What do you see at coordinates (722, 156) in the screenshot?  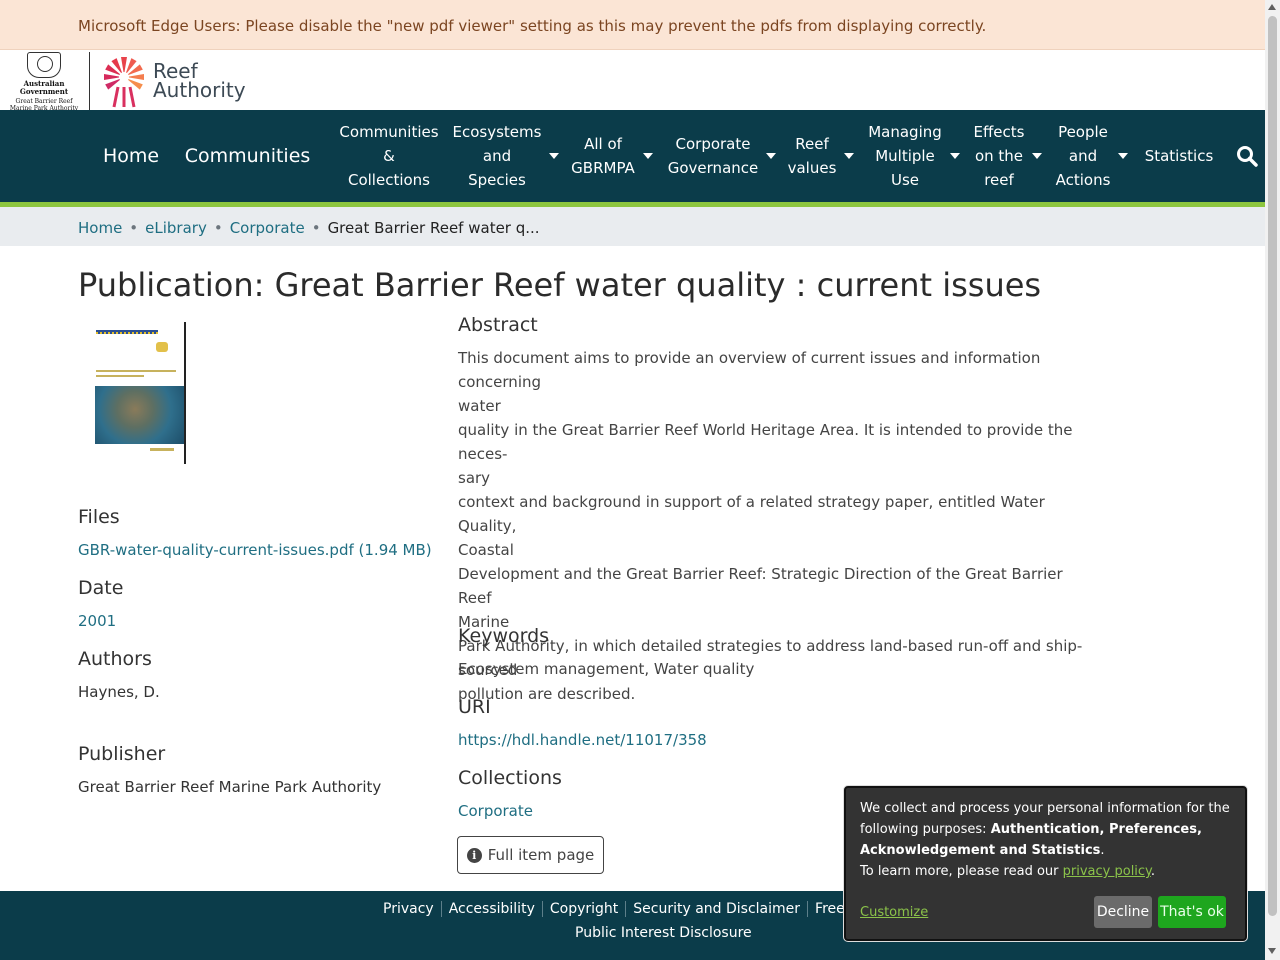 I see `nav-corporate-governance: Corporate Governance` at bounding box center [722, 156].